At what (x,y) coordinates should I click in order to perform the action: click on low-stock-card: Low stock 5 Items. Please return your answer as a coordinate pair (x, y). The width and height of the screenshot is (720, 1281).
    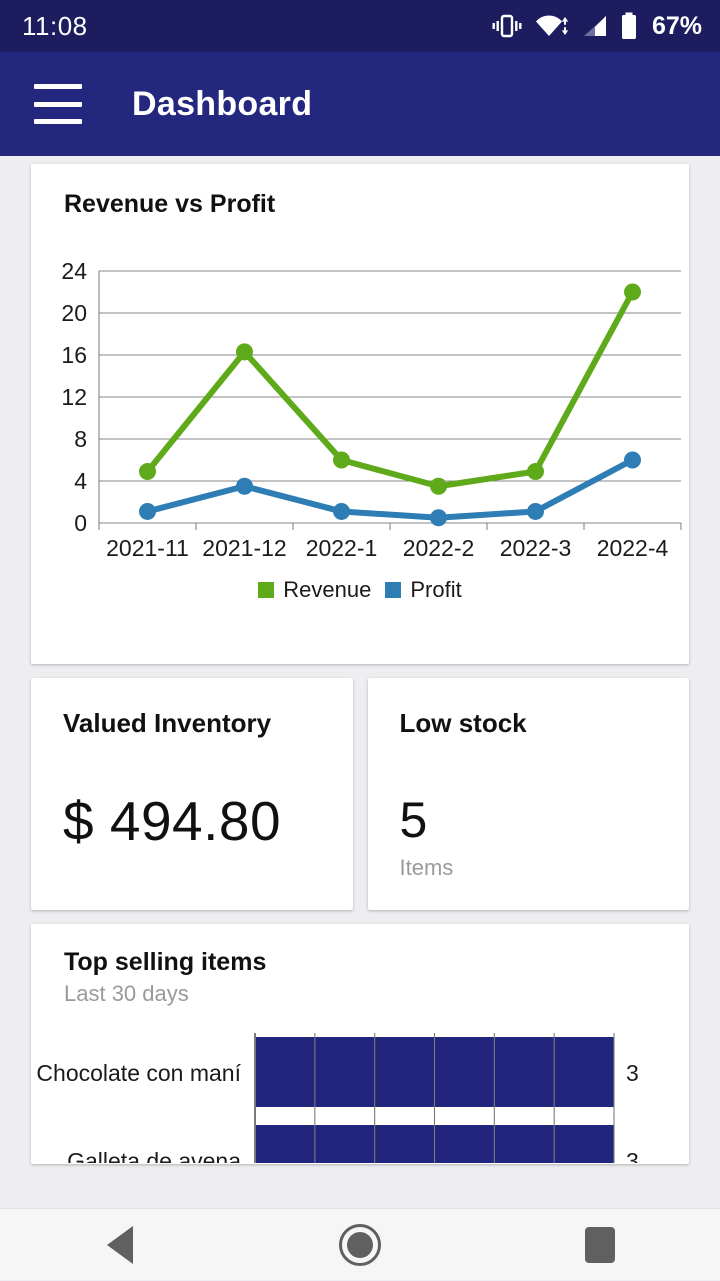
    Looking at the image, I should click on (528, 794).